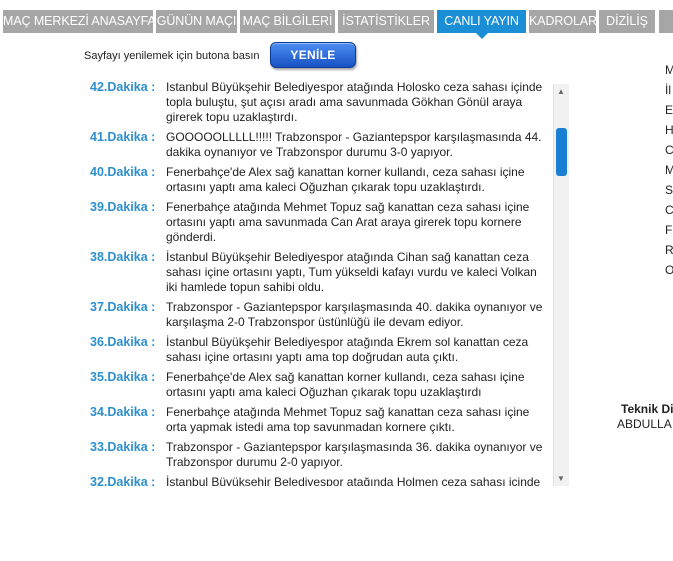  Describe the element at coordinates (627, 21) in the screenshot. I see `tab-formation: DİZİLİŞ` at that location.